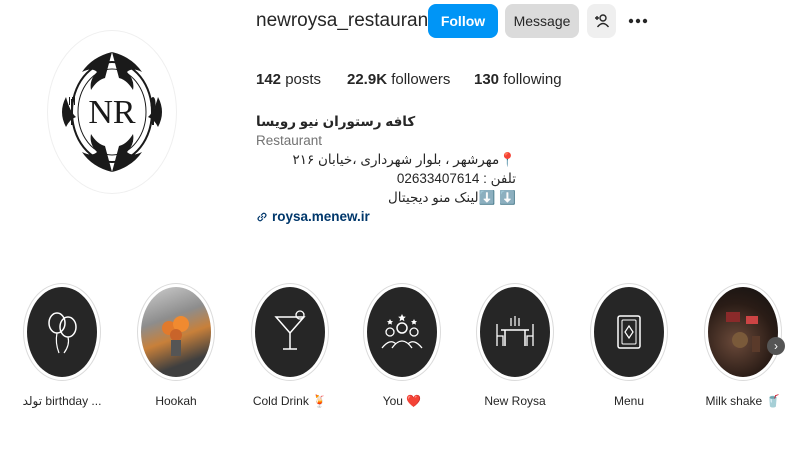 Image resolution: width=800 pixels, height=450 pixels. What do you see at coordinates (402, 401) in the screenshot?
I see `highlight-label: You ❤️` at bounding box center [402, 401].